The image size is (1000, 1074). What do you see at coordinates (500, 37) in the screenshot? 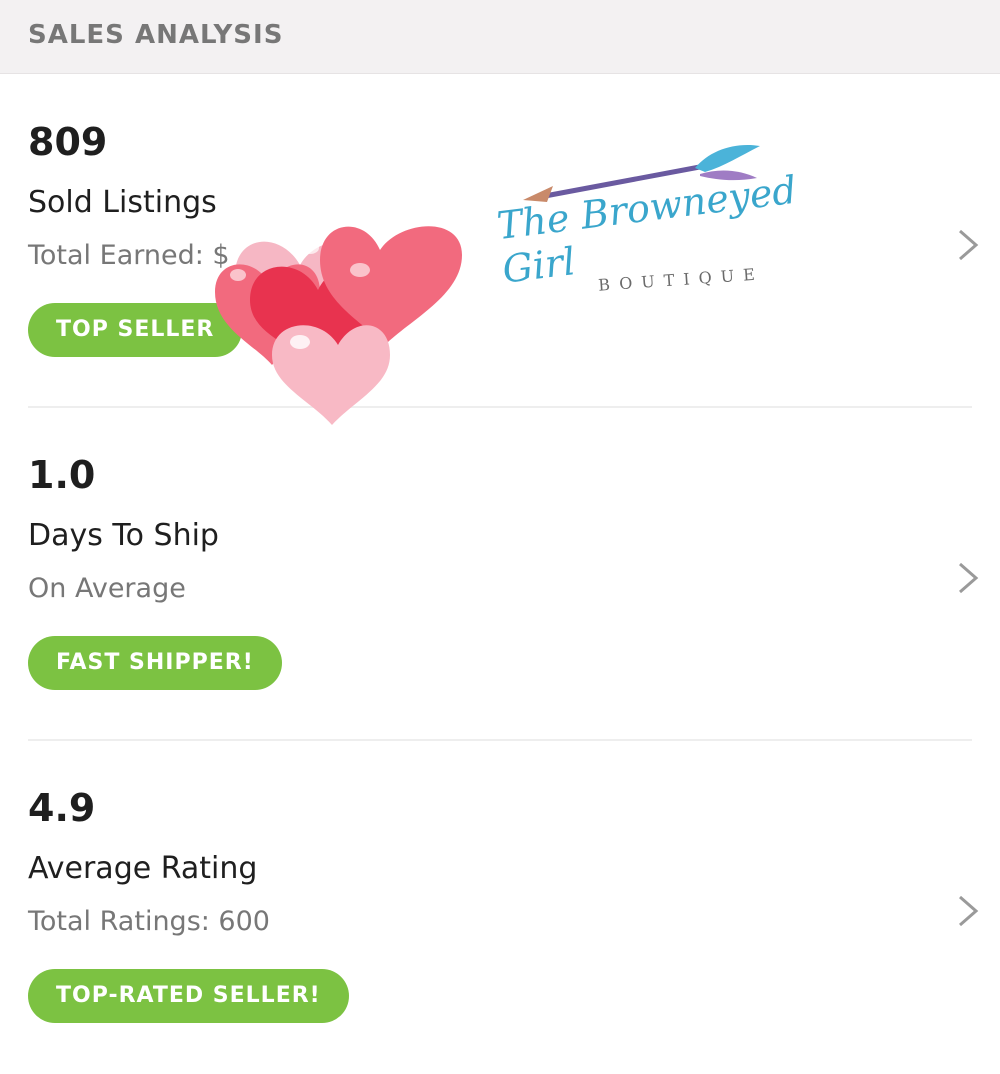
I see `header-bar: SALES ANALYSIS` at bounding box center [500, 37].